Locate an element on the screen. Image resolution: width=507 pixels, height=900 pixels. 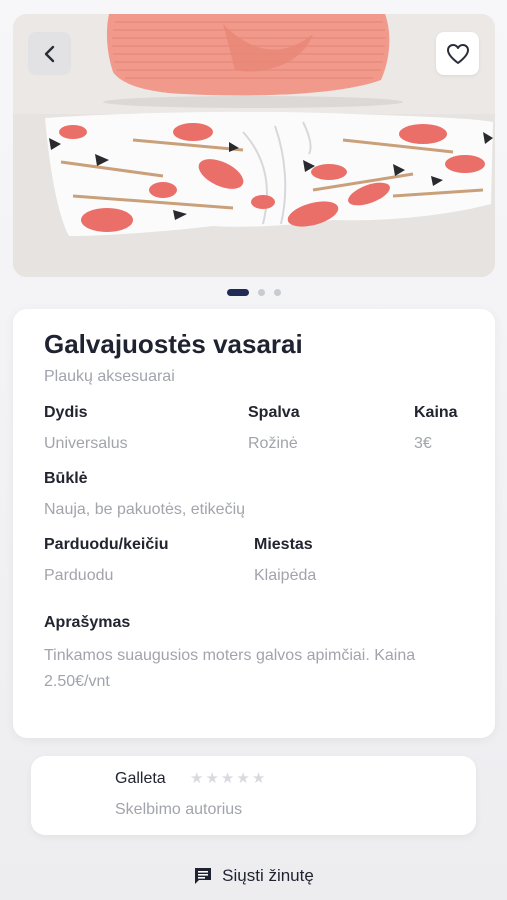
author-name: Galleta is located at coordinates (140, 778).